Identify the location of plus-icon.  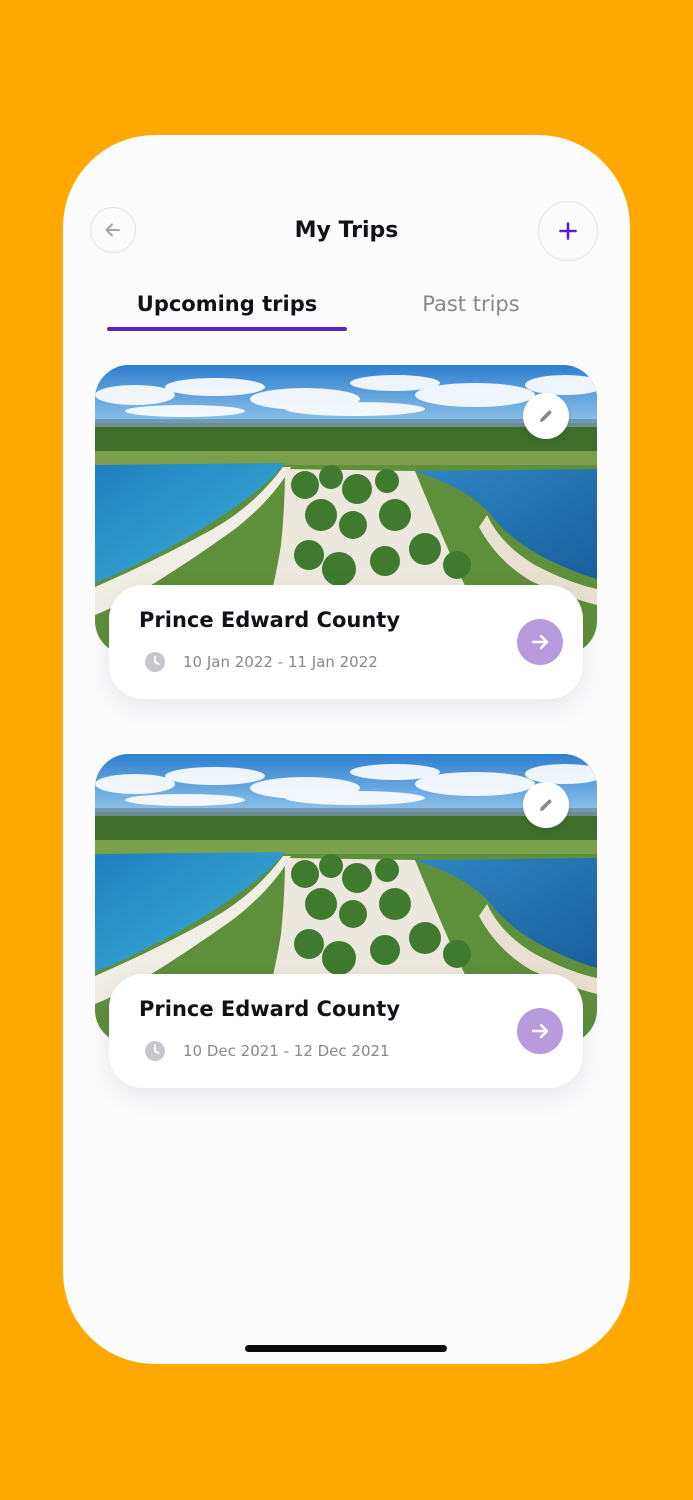
(568, 231).